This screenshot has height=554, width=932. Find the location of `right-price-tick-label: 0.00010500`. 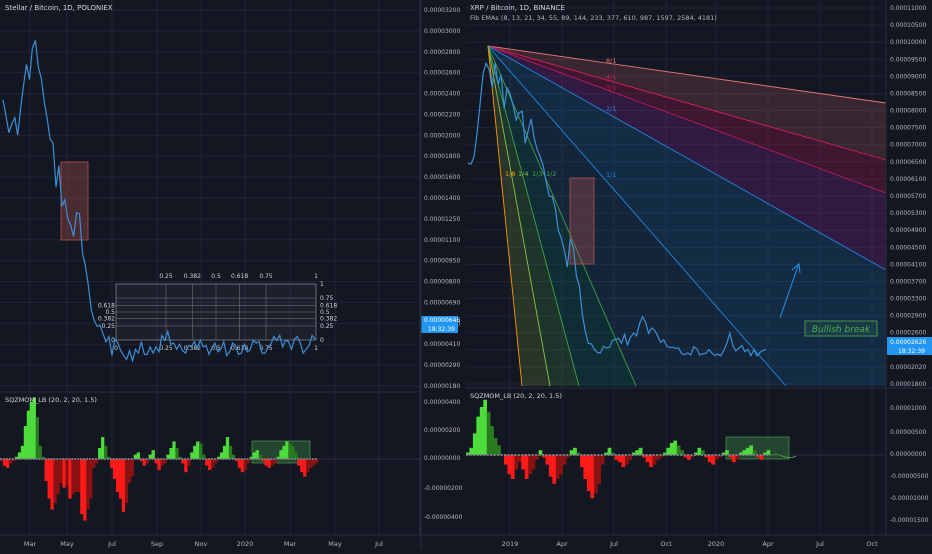

right-price-tick-label: 0.00010500 is located at coordinates (908, 25).